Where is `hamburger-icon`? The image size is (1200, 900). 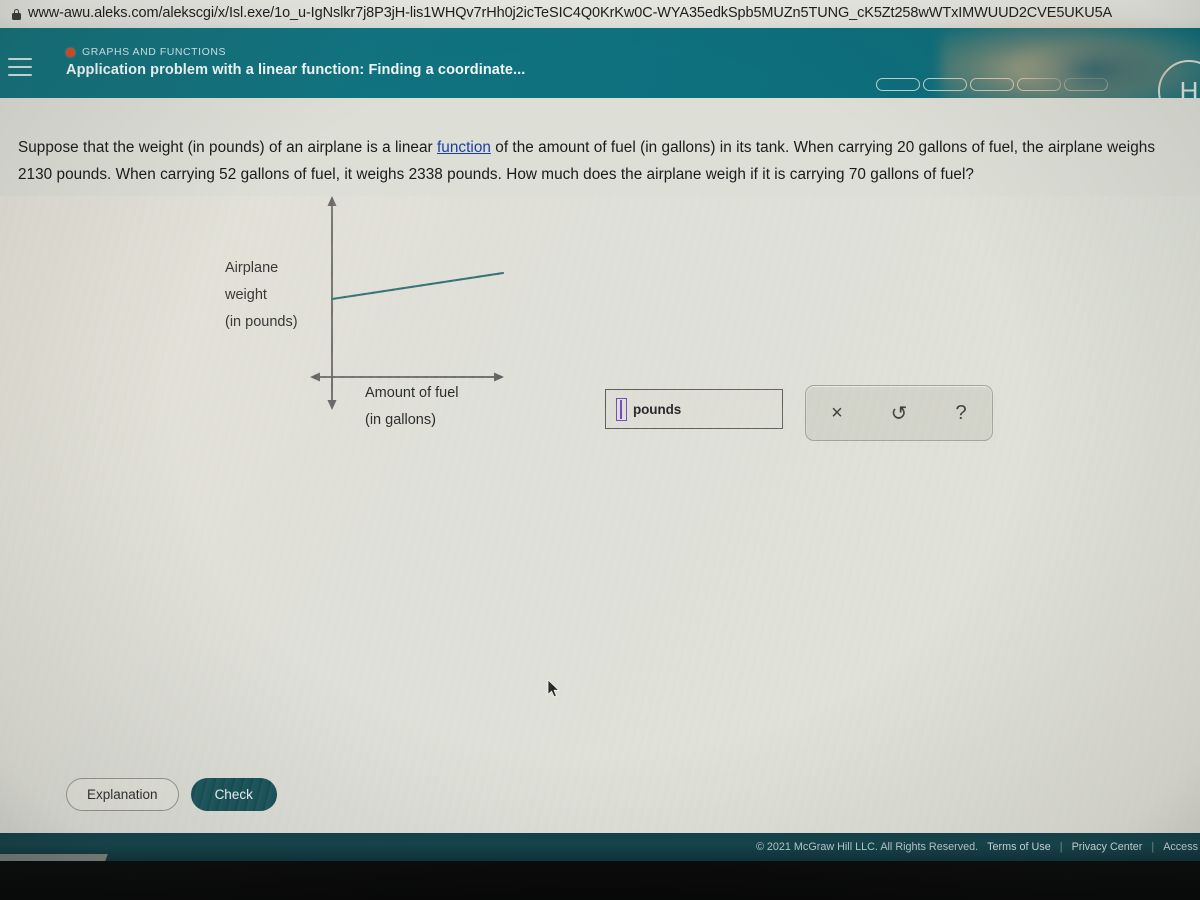 hamburger-icon is located at coordinates (20, 67).